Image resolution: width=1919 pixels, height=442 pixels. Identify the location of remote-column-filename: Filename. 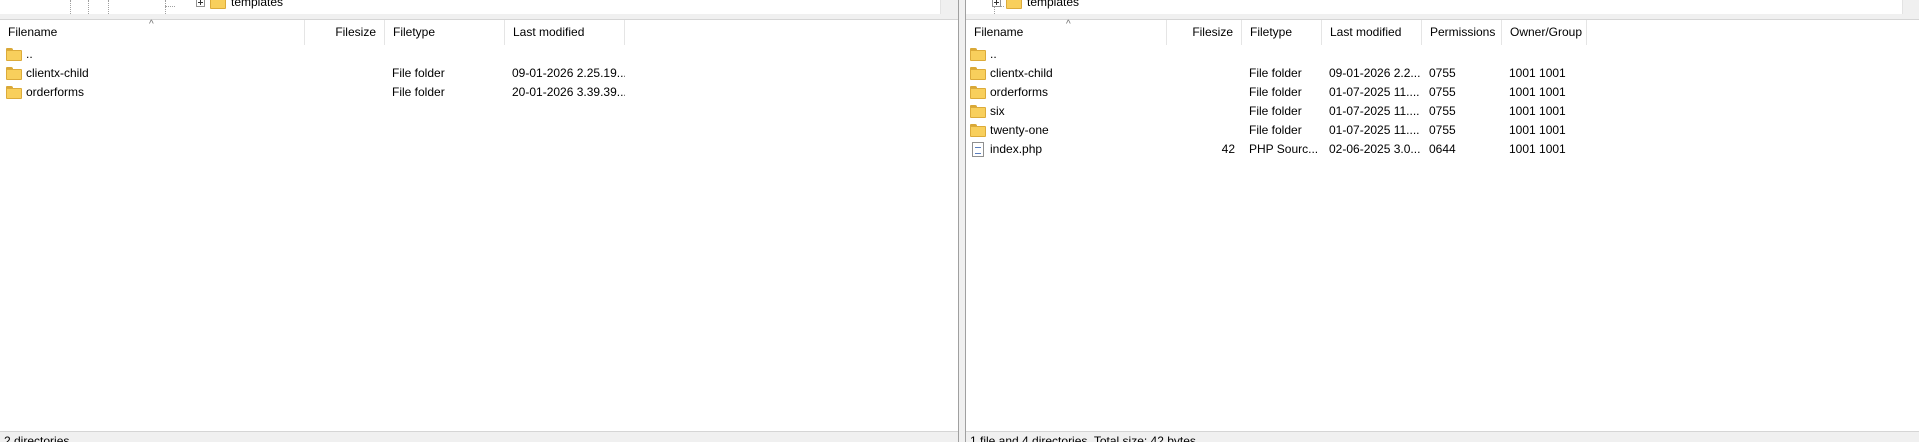
(1066, 32).